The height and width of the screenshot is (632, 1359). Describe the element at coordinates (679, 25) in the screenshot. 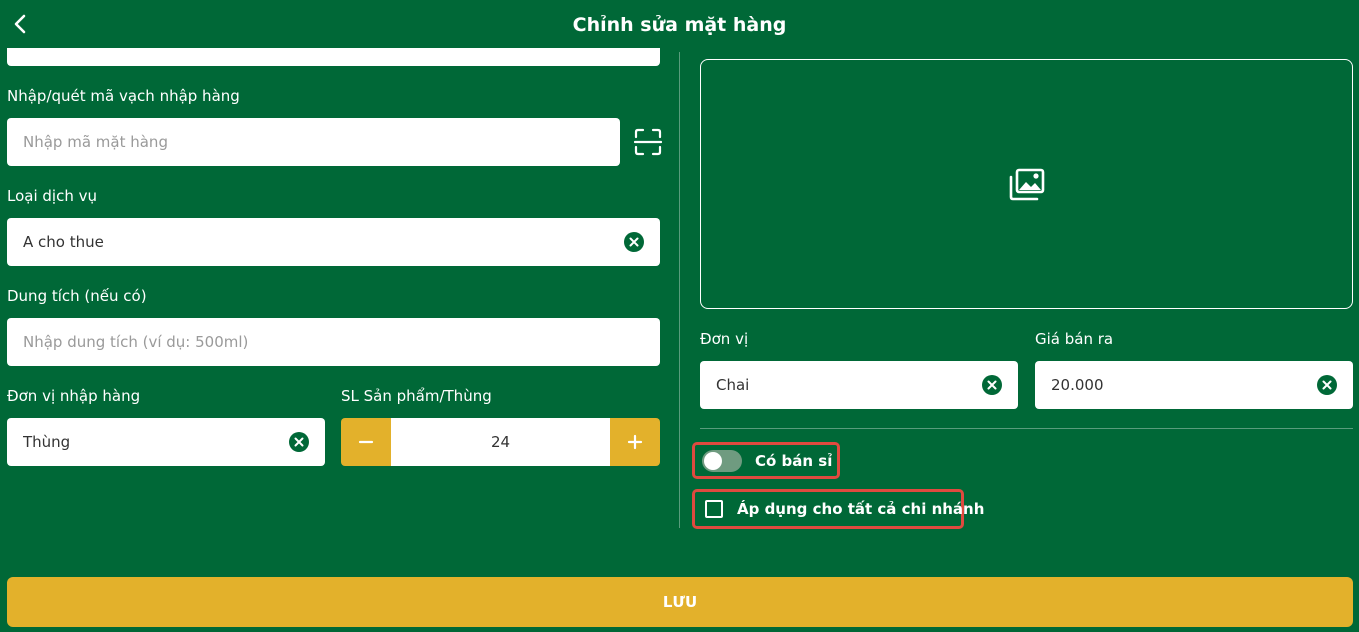

I see `page-title: Chỉnh sửa mặt hàng` at that location.